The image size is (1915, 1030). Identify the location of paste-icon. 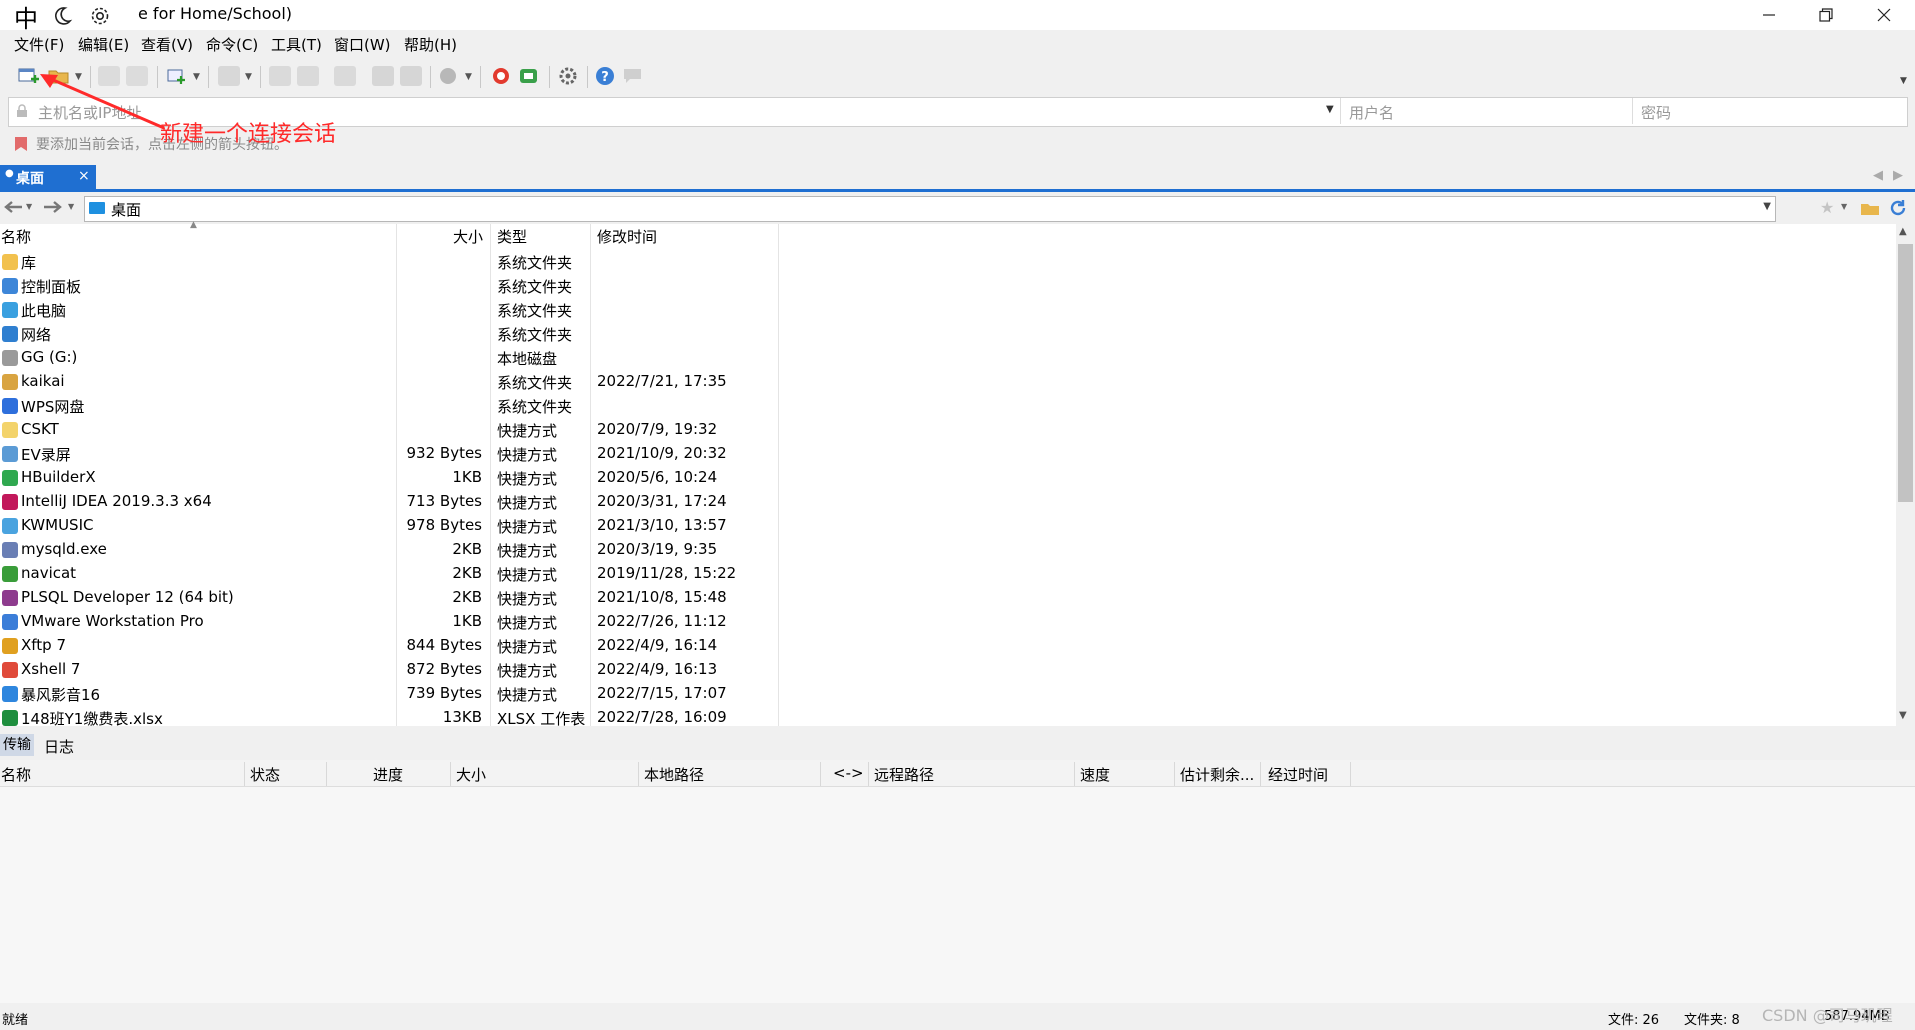
(308, 76).